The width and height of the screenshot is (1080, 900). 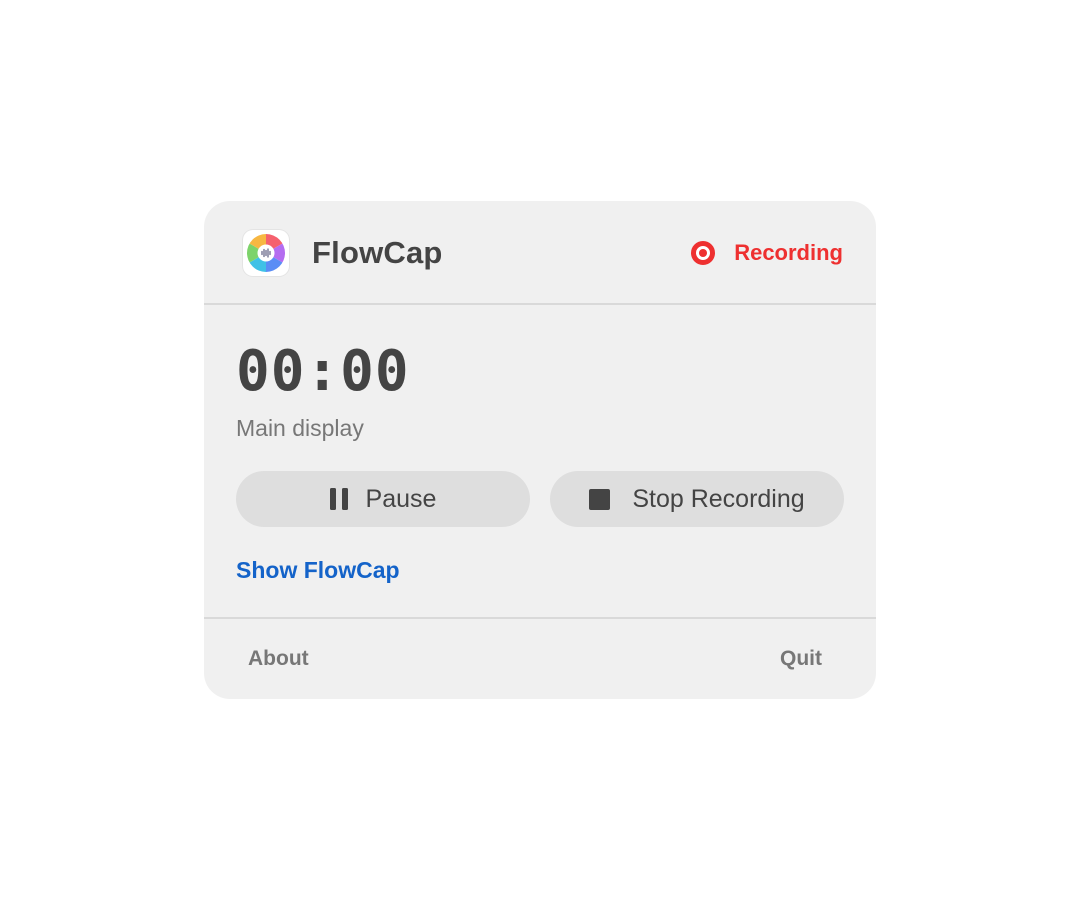 I want to click on pause-button: Pause, so click(x=383, y=499).